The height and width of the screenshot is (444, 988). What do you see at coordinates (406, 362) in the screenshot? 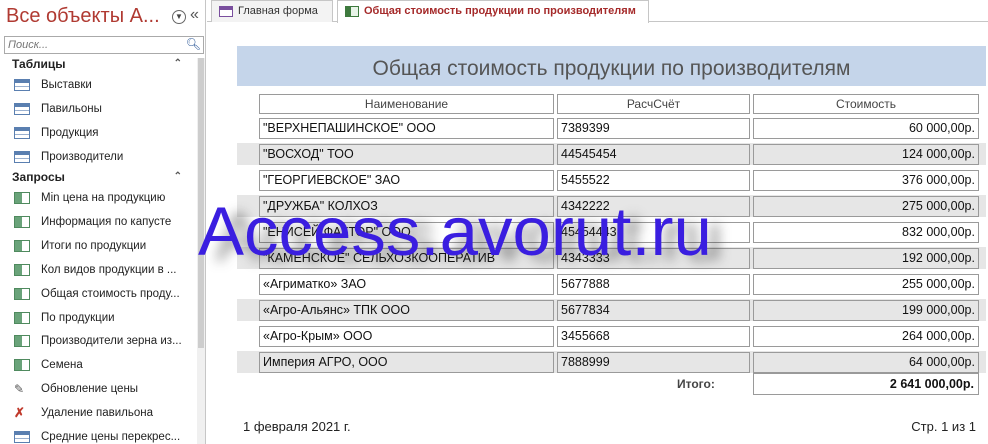
I see `cell-name: Империя АГРО, ООО` at bounding box center [406, 362].